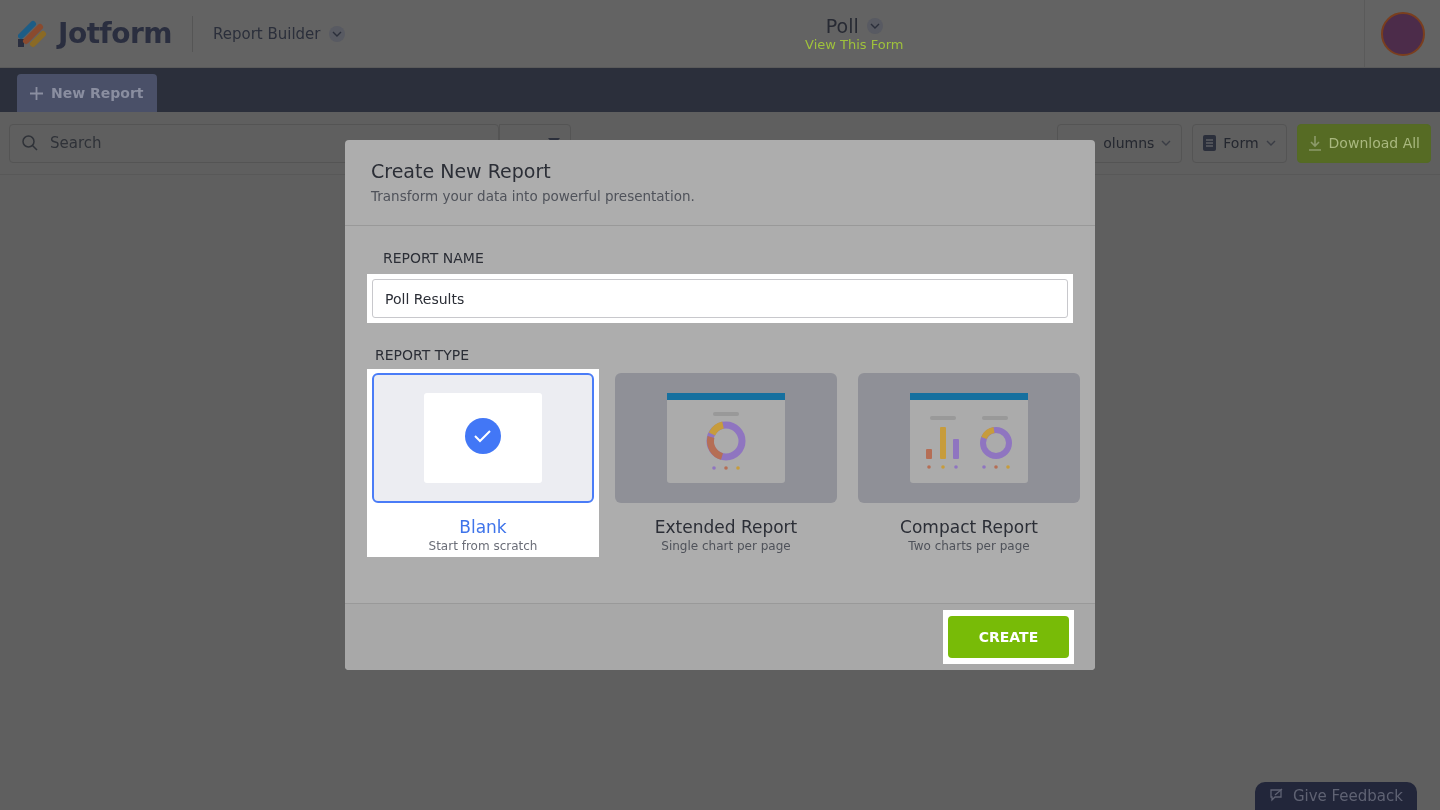 This screenshot has height=810, width=1440. Describe the element at coordinates (115, 33) in the screenshot. I see `logo-text: Jotform` at that location.